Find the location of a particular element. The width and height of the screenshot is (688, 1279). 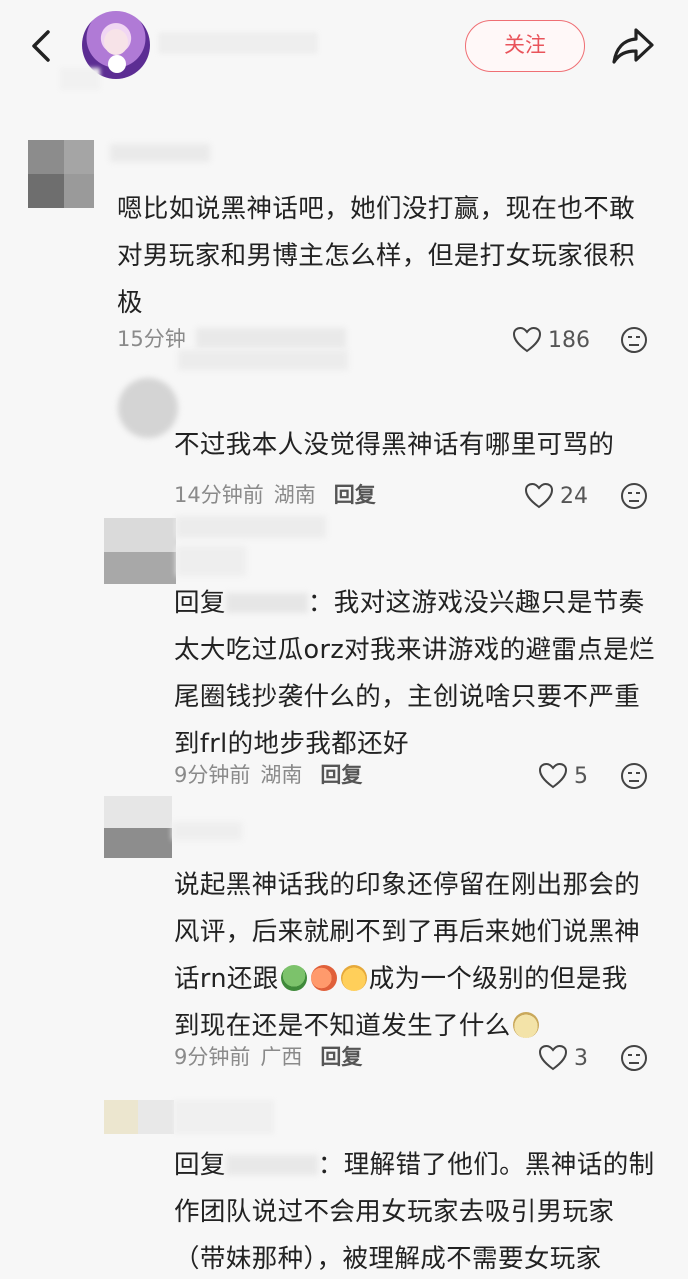

like-button: 5 is located at coordinates (563, 776).